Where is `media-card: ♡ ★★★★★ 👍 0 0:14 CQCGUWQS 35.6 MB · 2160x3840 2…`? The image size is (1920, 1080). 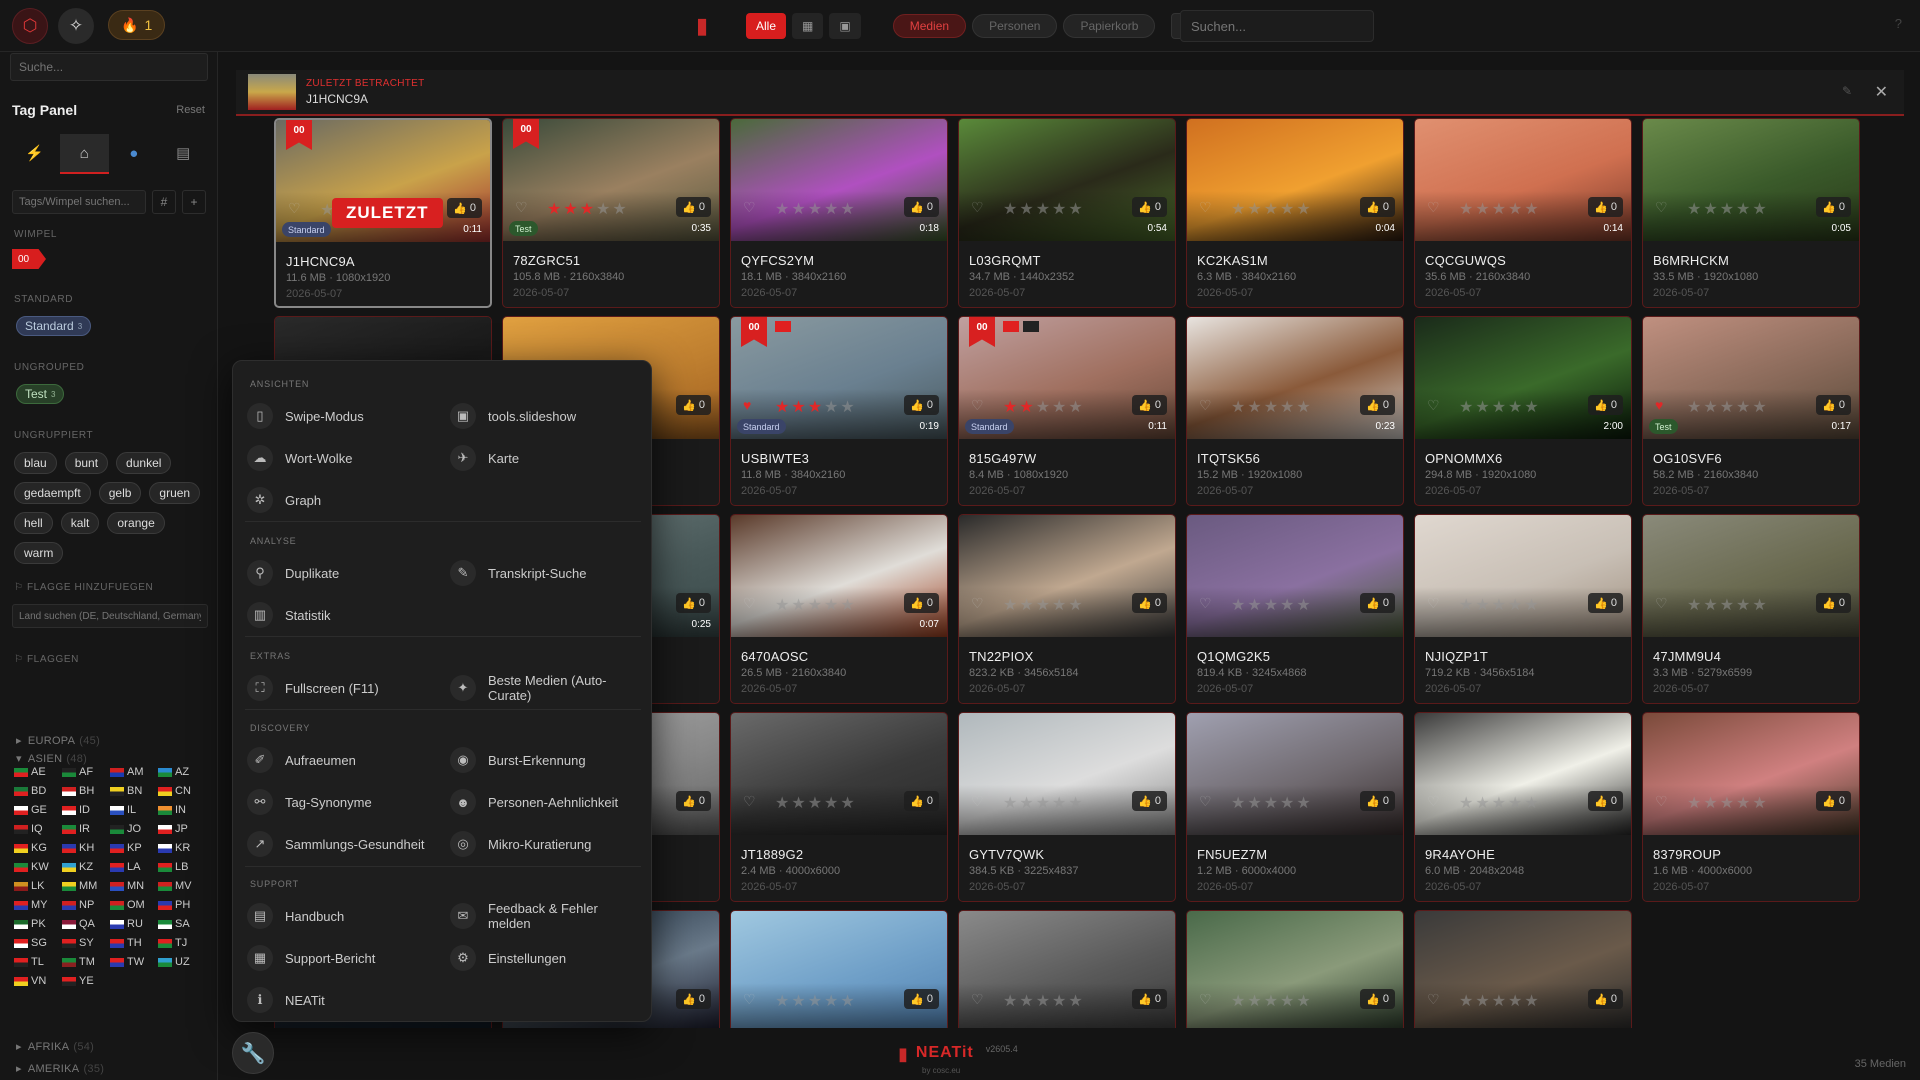
media-card: ♡ ★★★★★ 👍 0 0:14 CQCGUWQS 35.6 MB · 2160x3840 2… is located at coordinates (1523, 213).